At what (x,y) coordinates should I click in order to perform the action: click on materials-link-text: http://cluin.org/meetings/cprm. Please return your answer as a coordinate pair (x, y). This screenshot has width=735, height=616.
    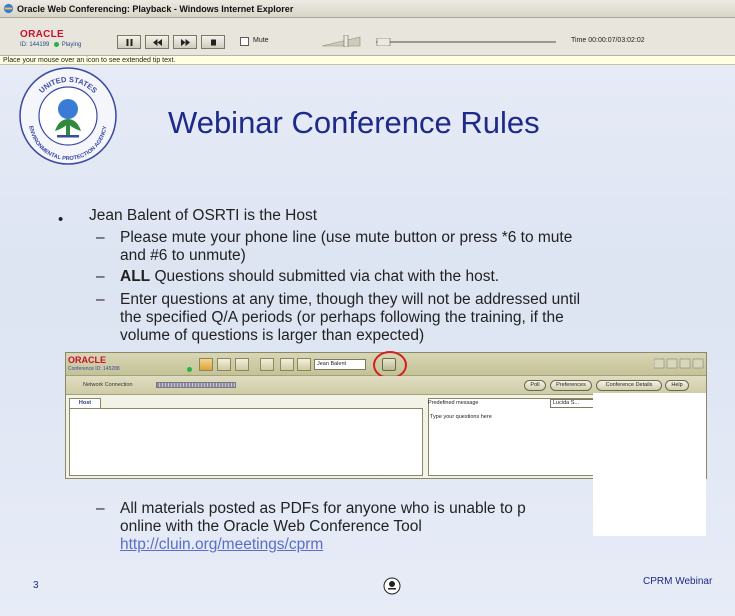
    Looking at the image, I should click on (221, 544).